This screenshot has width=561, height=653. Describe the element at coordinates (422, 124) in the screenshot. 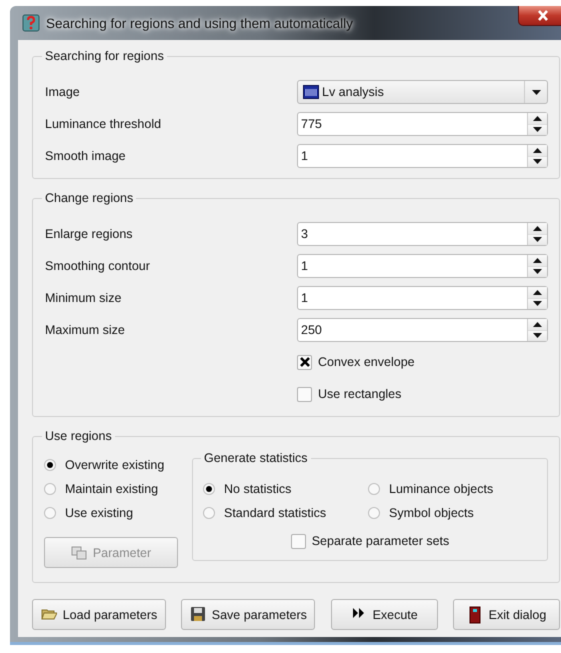

I see `spin-box: 775` at that location.